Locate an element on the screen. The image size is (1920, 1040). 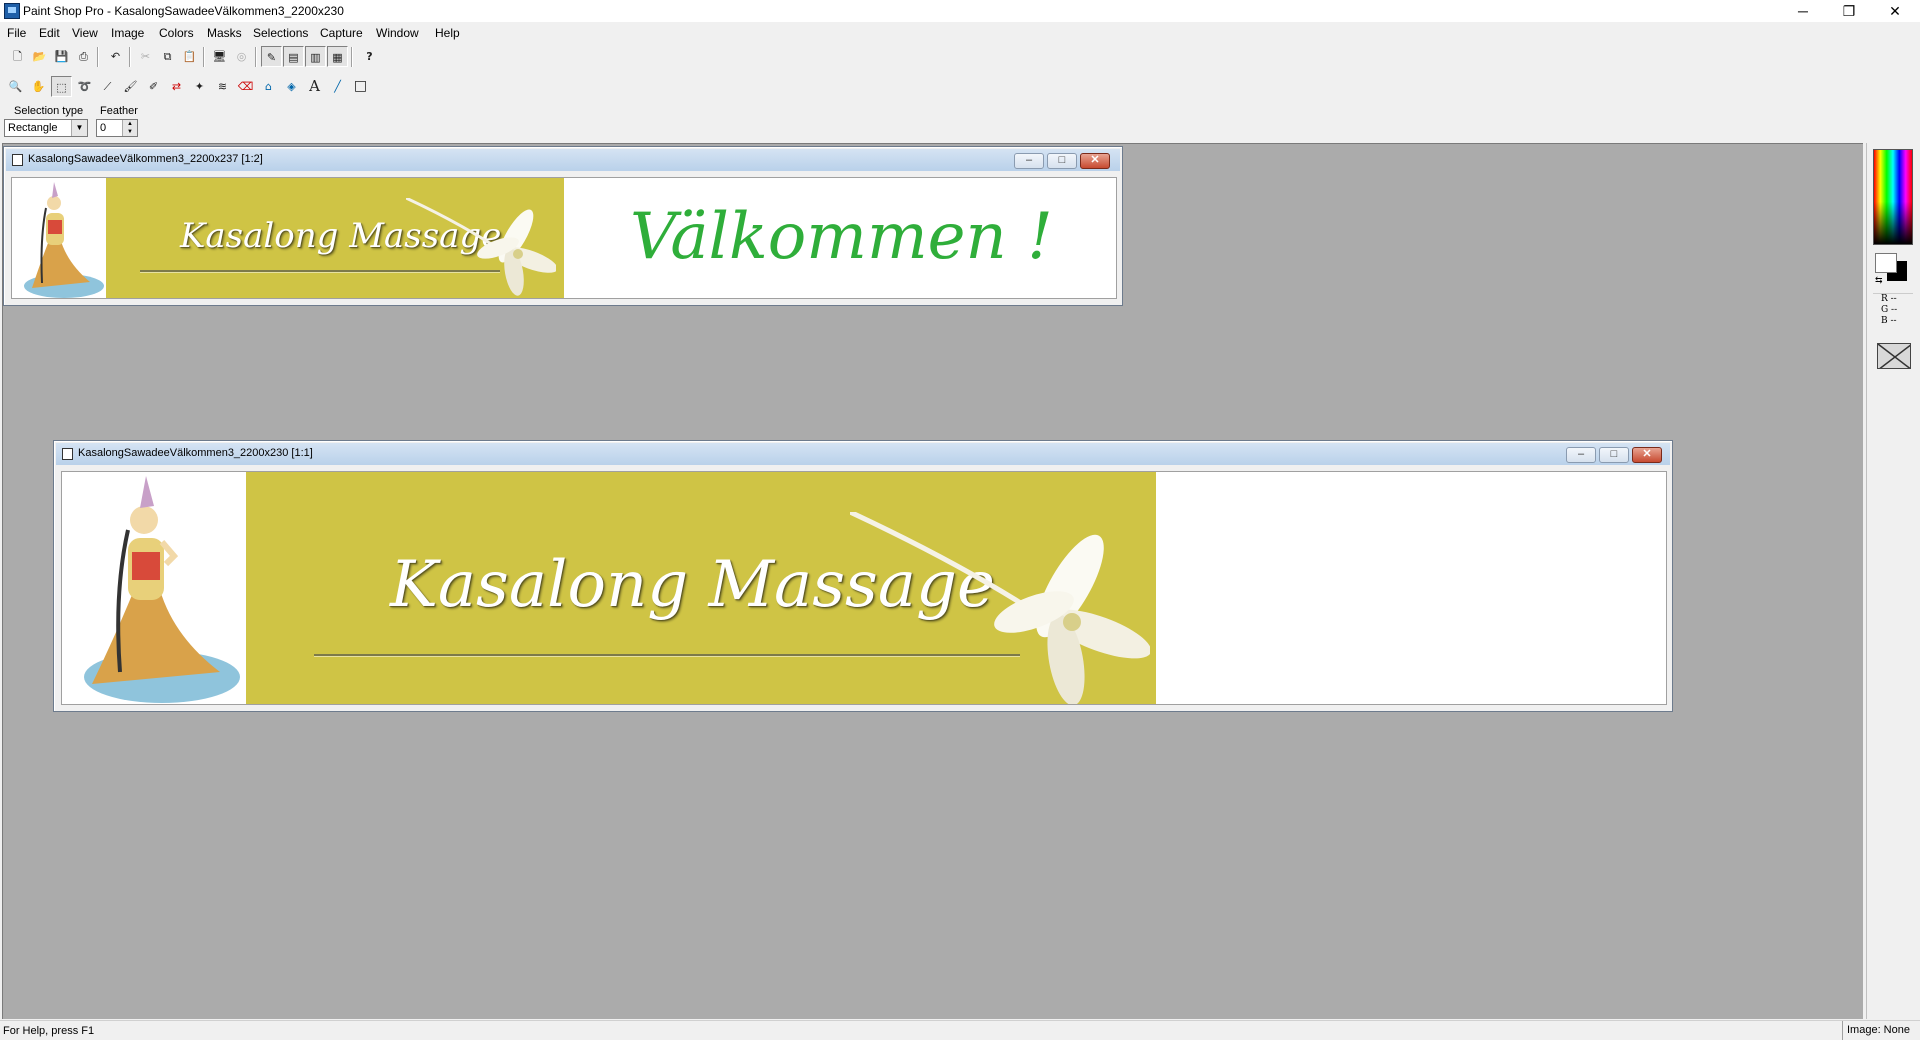
style-bar-icon: ▤ is located at coordinates (293, 56).